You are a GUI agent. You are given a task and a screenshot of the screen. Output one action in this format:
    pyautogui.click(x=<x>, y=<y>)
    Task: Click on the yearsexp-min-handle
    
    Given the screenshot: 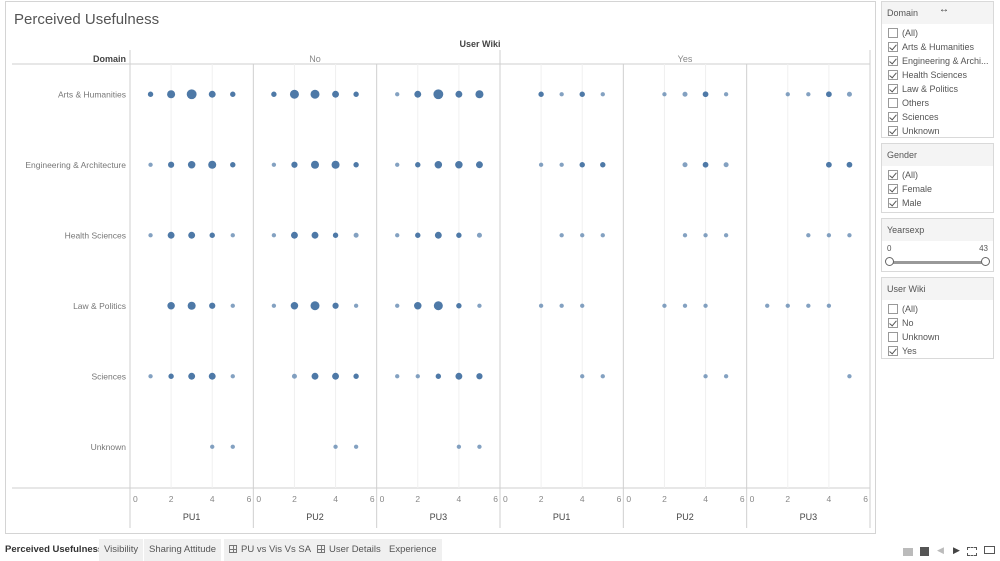 What is the action you would take?
    pyautogui.click(x=889, y=261)
    